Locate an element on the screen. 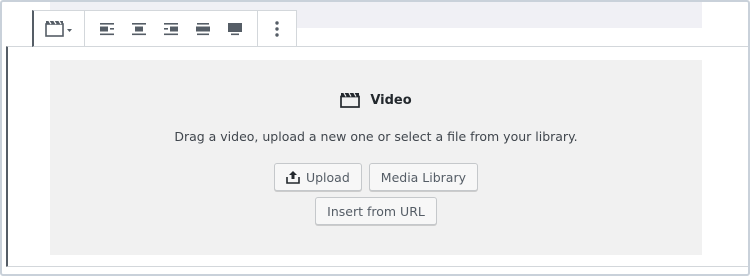 The width and height of the screenshot is (750, 276). upload-button: Upload is located at coordinates (317, 177).